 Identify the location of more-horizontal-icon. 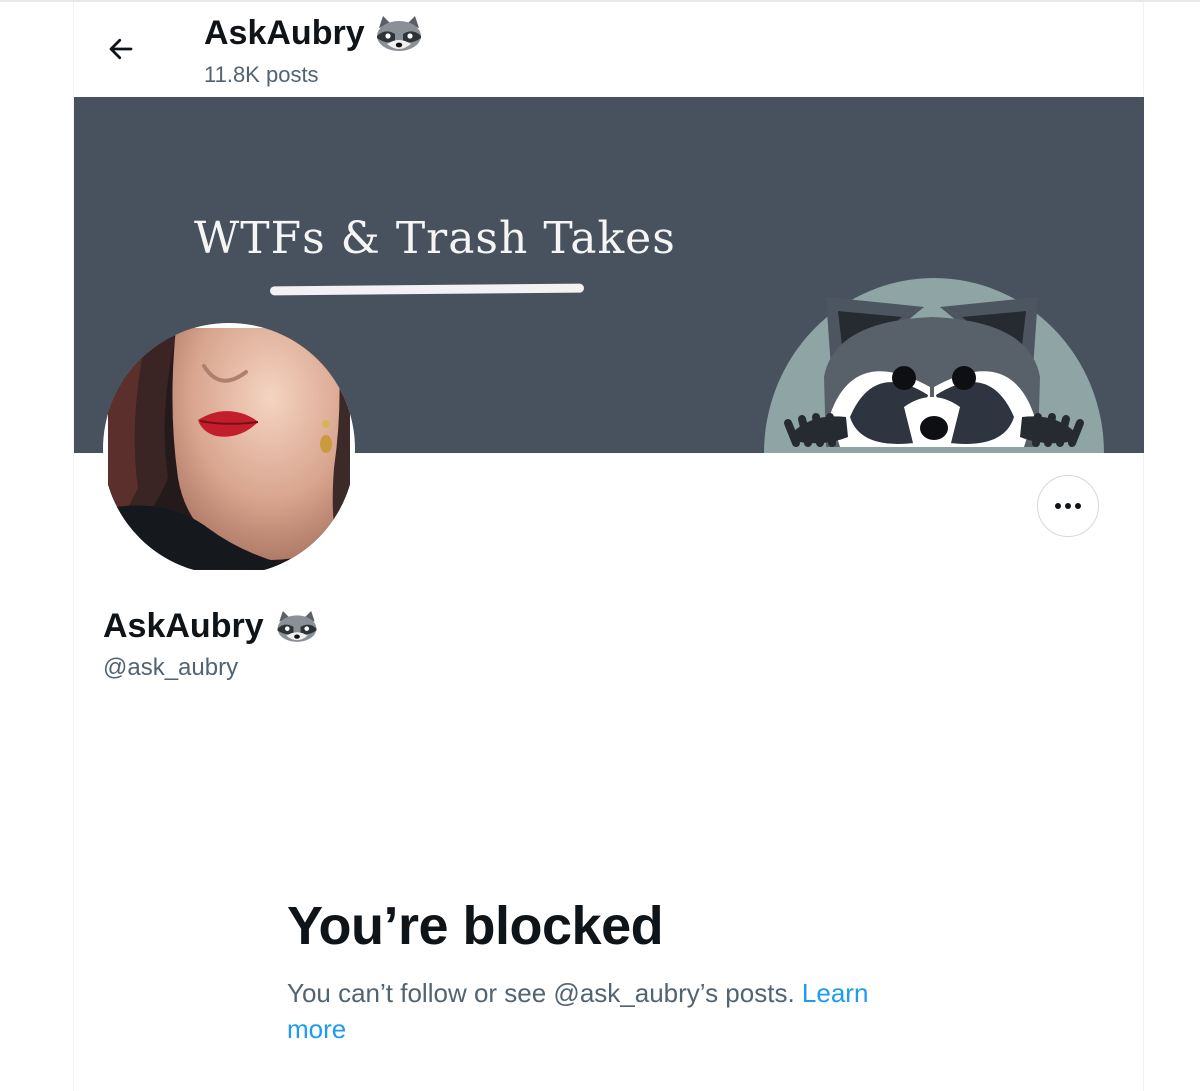
(1068, 506).